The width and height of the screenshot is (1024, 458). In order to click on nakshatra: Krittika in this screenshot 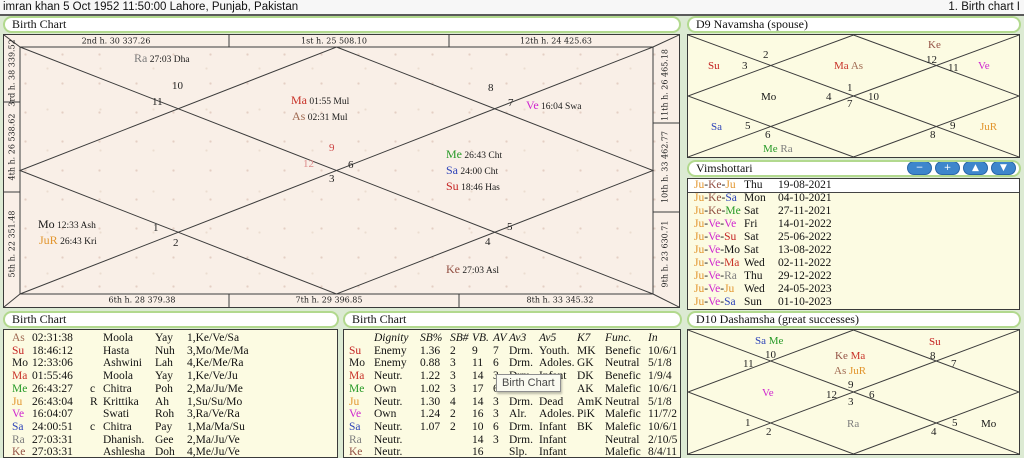, I will do `click(121, 401)`.